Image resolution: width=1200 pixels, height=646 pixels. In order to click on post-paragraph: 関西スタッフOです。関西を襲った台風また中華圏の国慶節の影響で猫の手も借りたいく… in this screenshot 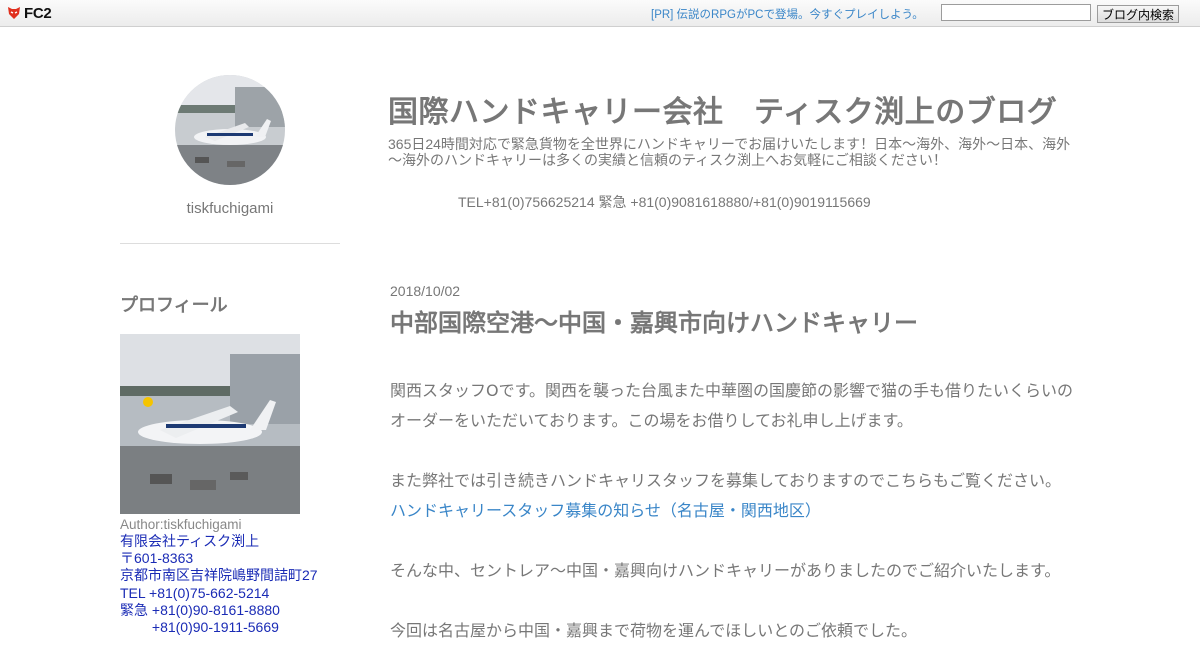, I will do `click(731, 390)`.